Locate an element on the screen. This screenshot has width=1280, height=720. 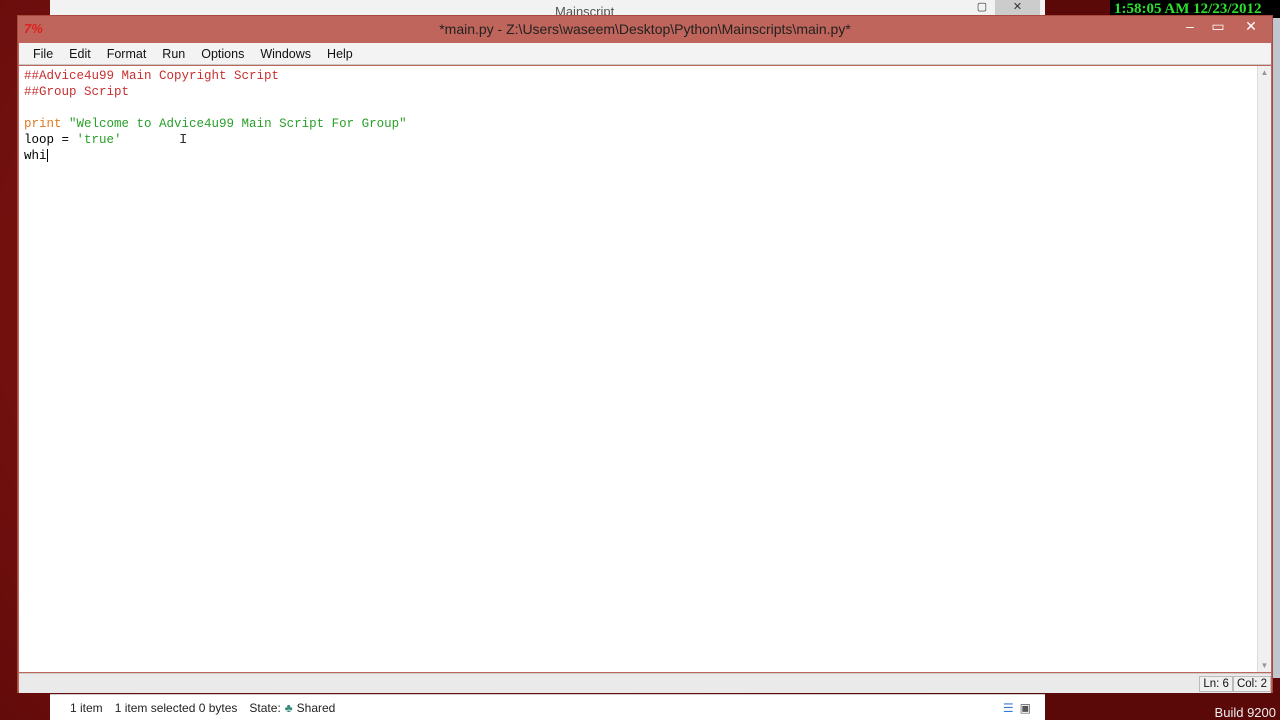
menu-windows: Windows is located at coordinates (285, 53).